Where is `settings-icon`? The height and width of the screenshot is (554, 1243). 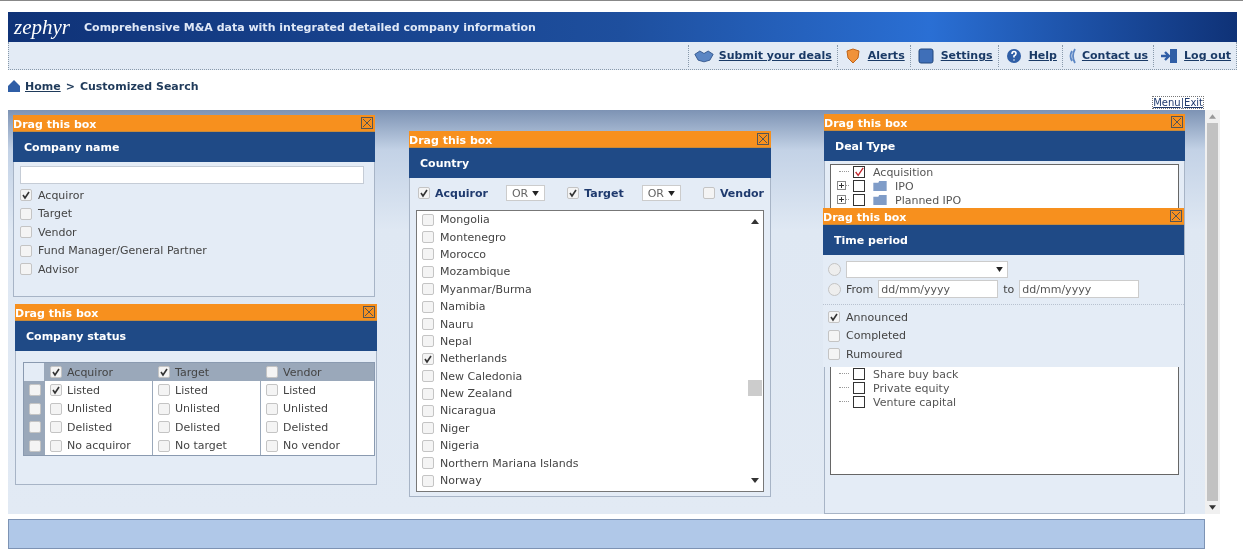 settings-icon is located at coordinates (925, 55).